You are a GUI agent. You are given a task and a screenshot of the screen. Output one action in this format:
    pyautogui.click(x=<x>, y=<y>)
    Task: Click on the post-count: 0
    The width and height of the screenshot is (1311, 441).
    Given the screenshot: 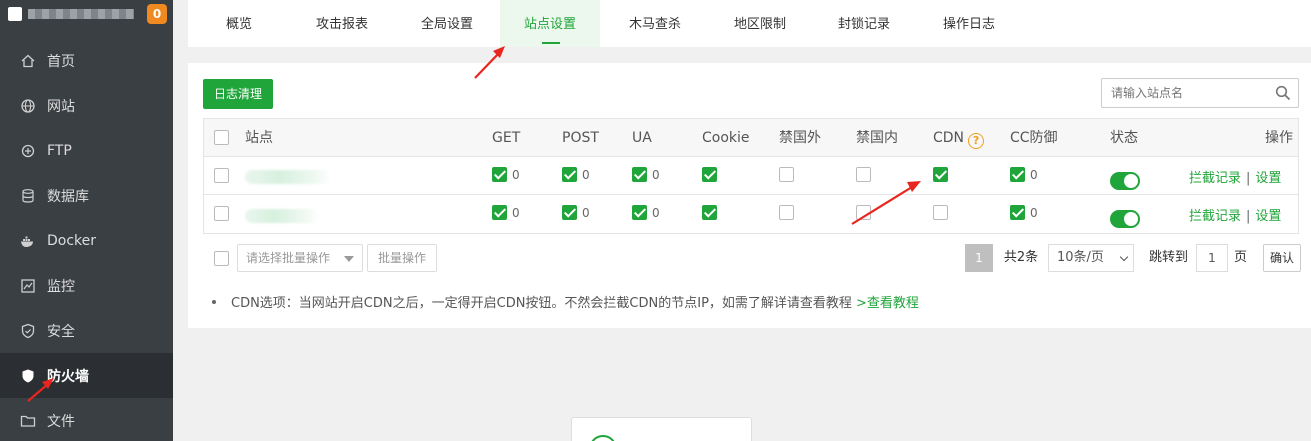 What is the action you would take?
    pyautogui.click(x=586, y=175)
    